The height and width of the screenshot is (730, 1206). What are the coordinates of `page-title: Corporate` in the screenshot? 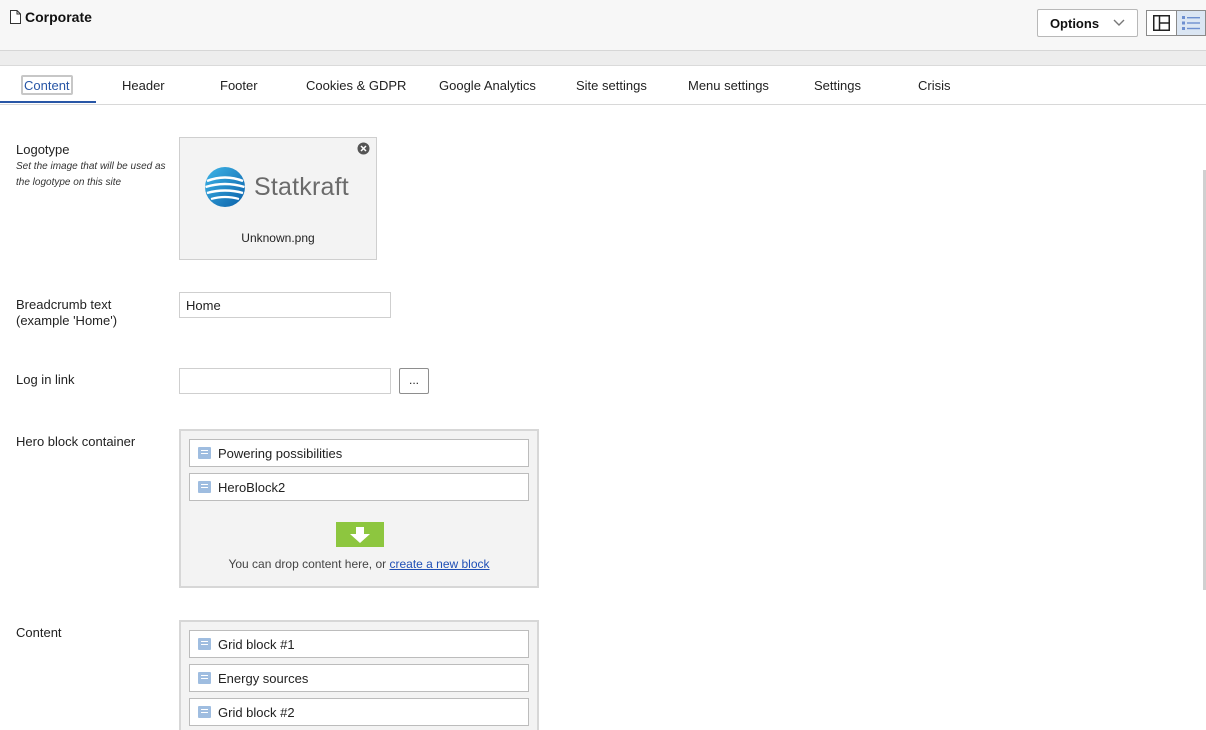 It's located at (51, 17).